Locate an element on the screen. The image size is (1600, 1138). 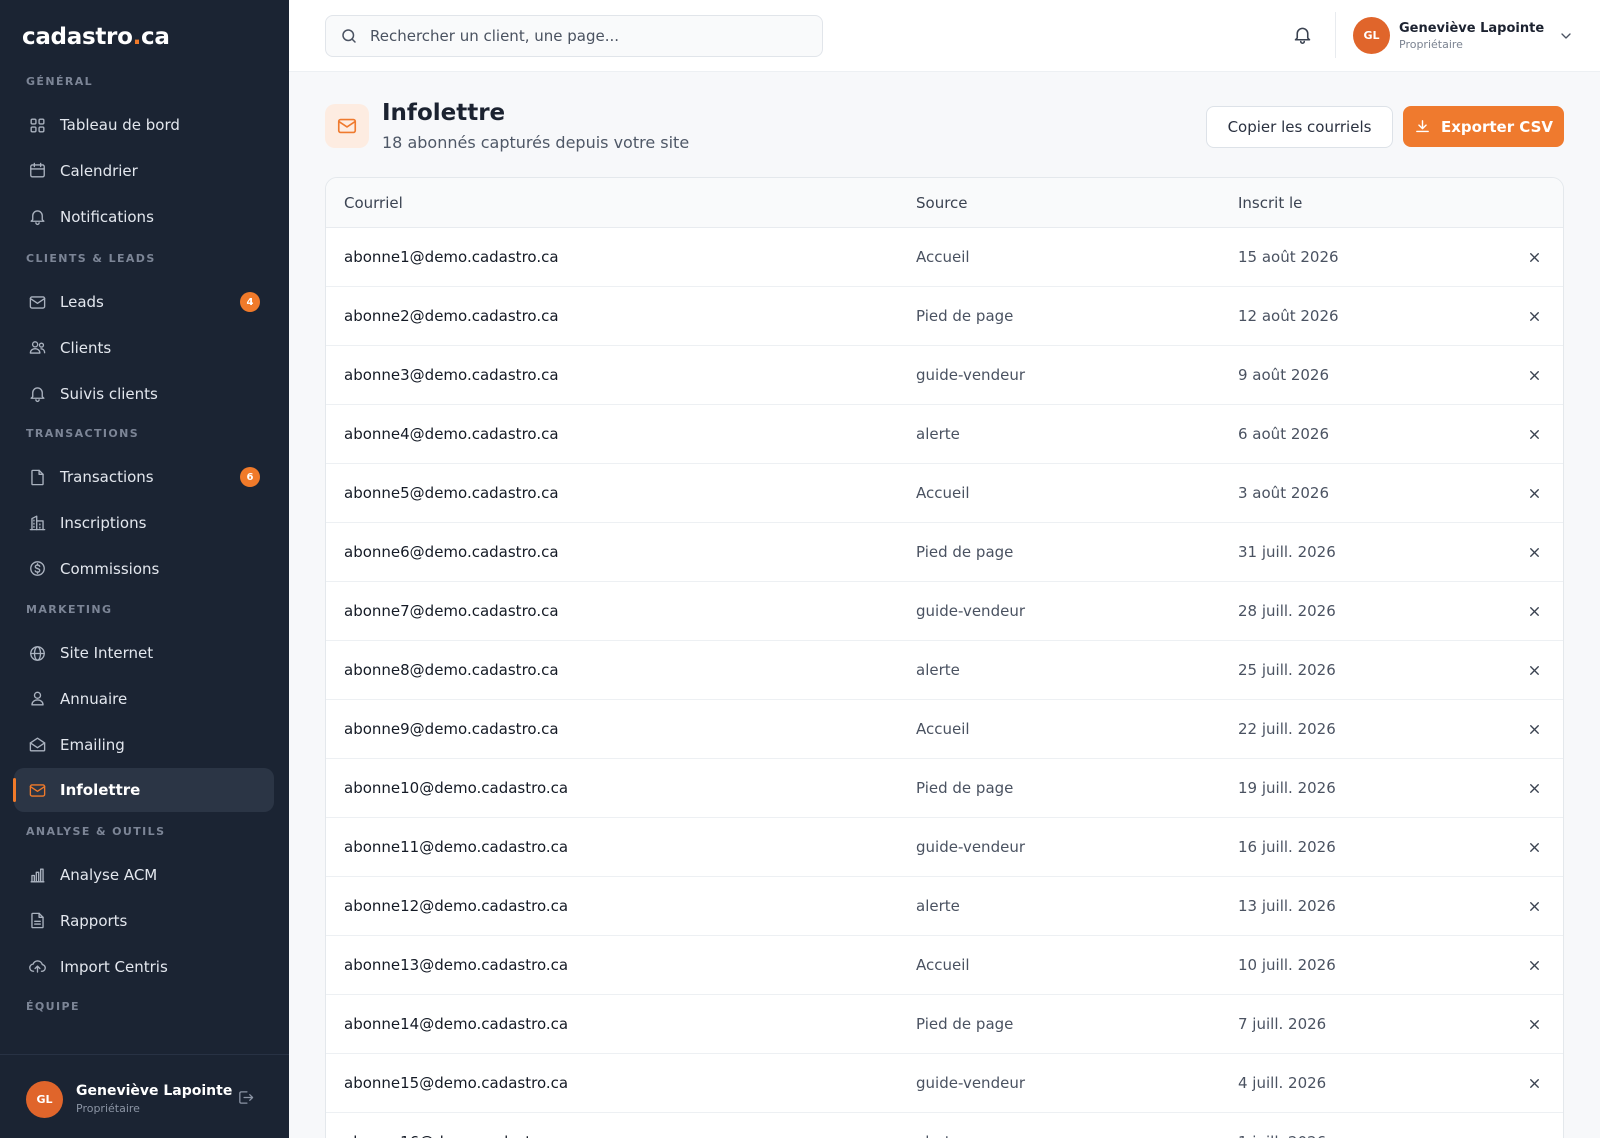
sidebar-item-commissions: Commissions is located at coordinates (144, 569).